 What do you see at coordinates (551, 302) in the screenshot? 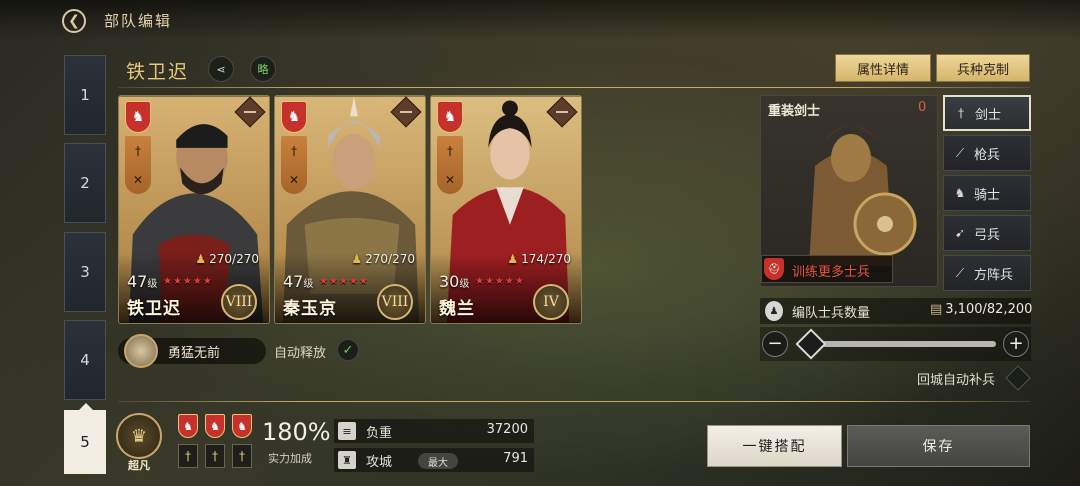
I see `hero-tier-badge: IV` at bounding box center [551, 302].